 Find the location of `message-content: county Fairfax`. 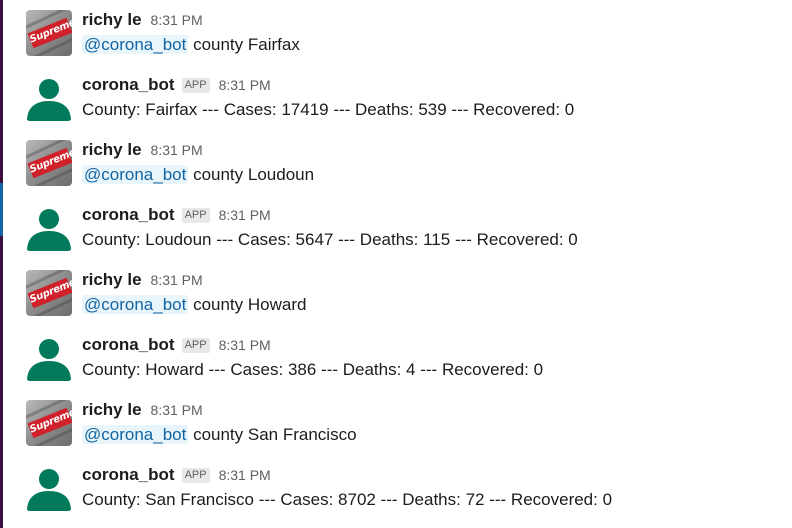

message-content: county Fairfax is located at coordinates (246, 44).